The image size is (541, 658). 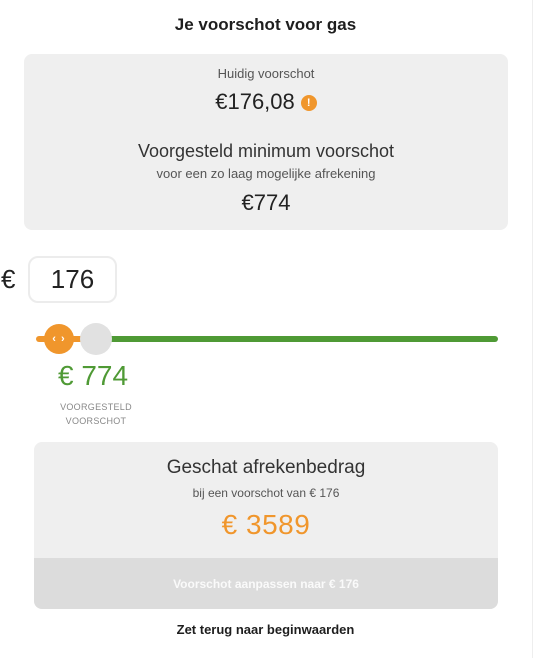 I want to click on suggested-label-line2: VOORSCHOT, so click(x=96, y=421).